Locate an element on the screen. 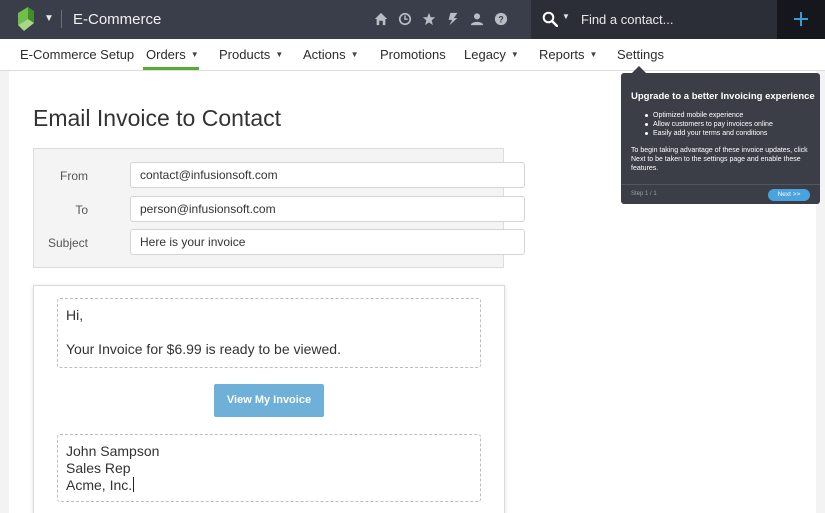  text-cursor is located at coordinates (134, 484).